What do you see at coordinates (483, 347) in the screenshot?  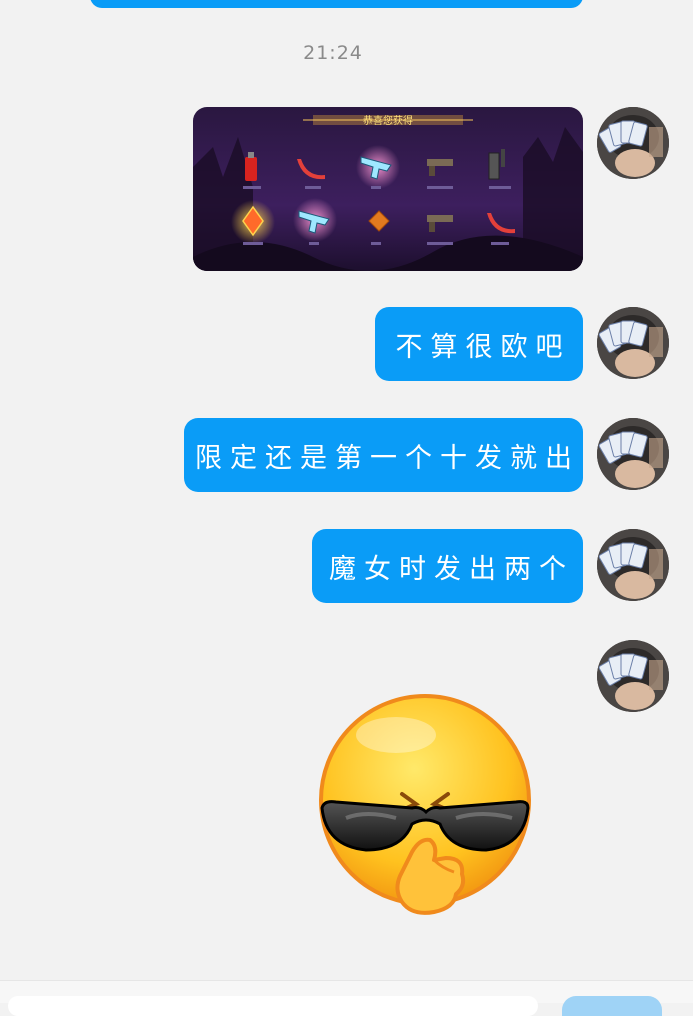 I see `message-text: 不算很欧吧` at bounding box center [483, 347].